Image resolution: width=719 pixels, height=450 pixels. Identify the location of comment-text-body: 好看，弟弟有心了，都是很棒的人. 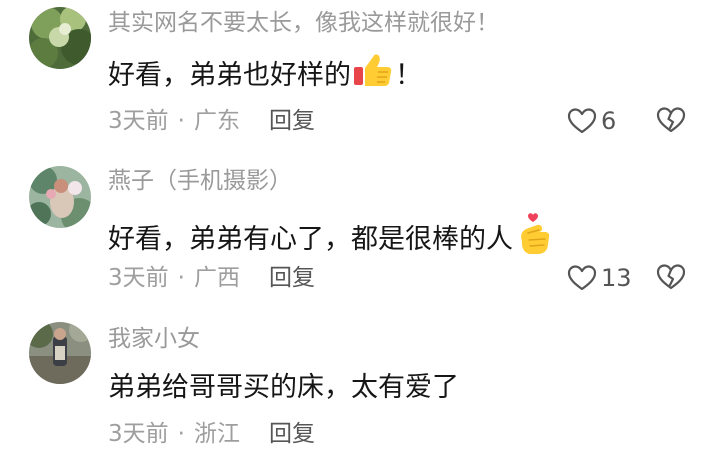
(310, 239).